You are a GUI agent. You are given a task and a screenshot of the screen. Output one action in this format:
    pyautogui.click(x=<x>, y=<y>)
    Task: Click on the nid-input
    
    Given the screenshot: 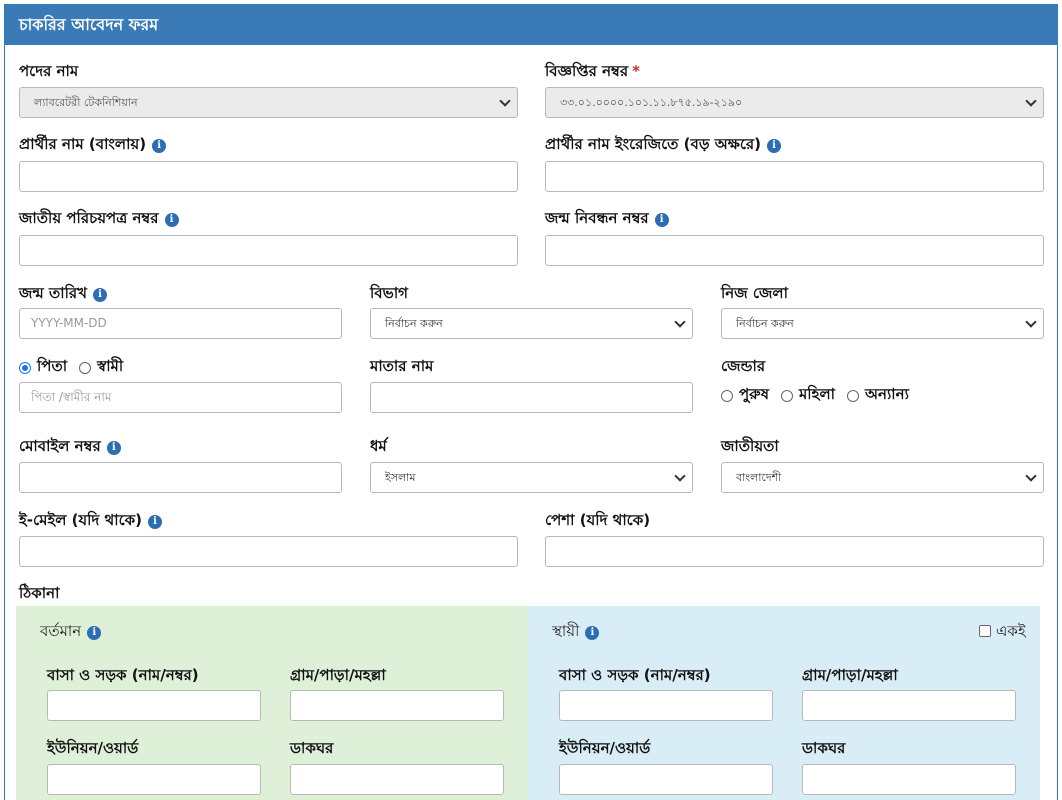 What is the action you would take?
    pyautogui.click(x=268, y=250)
    